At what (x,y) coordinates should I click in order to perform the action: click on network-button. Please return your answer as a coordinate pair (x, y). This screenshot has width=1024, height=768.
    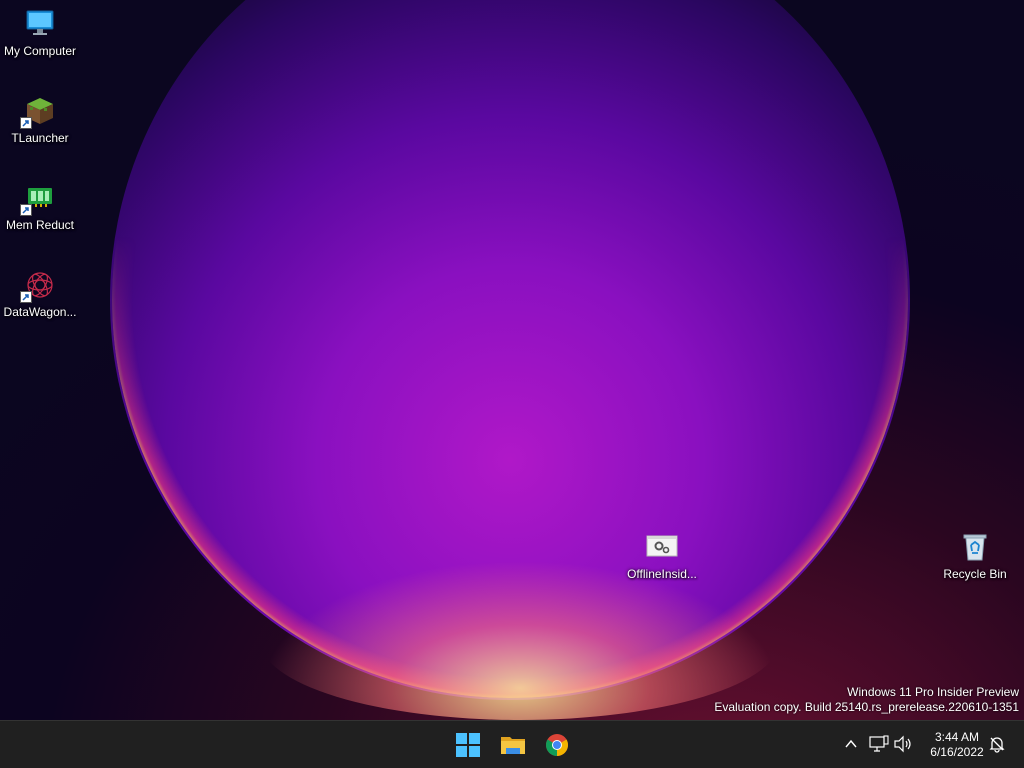
    Looking at the image, I should click on (879, 744).